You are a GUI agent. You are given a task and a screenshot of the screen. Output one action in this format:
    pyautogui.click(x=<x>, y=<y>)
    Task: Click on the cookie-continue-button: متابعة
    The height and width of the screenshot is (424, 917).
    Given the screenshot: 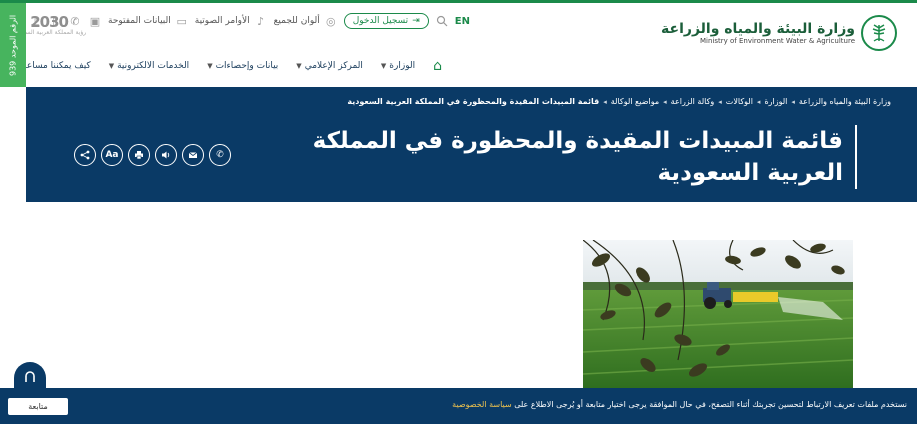 What is the action you would take?
    pyautogui.click(x=38, y=406)
    